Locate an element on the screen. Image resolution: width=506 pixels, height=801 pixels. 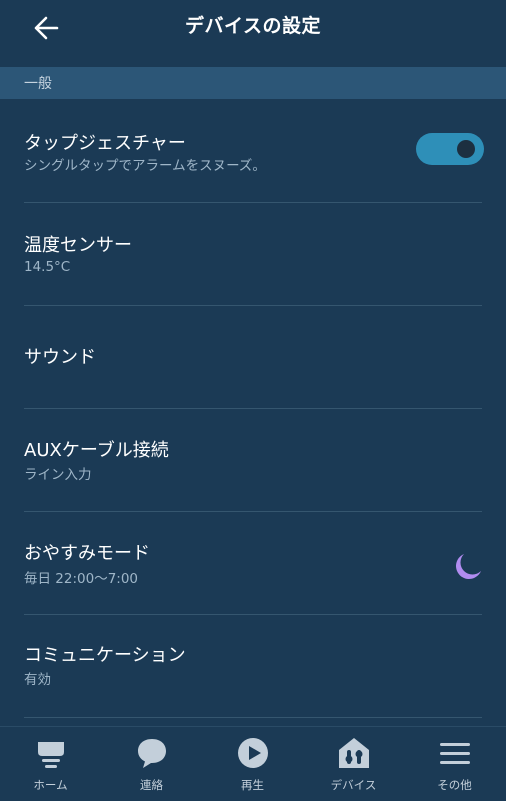
nav-home: ホーム is located at coordinates (50, 764).